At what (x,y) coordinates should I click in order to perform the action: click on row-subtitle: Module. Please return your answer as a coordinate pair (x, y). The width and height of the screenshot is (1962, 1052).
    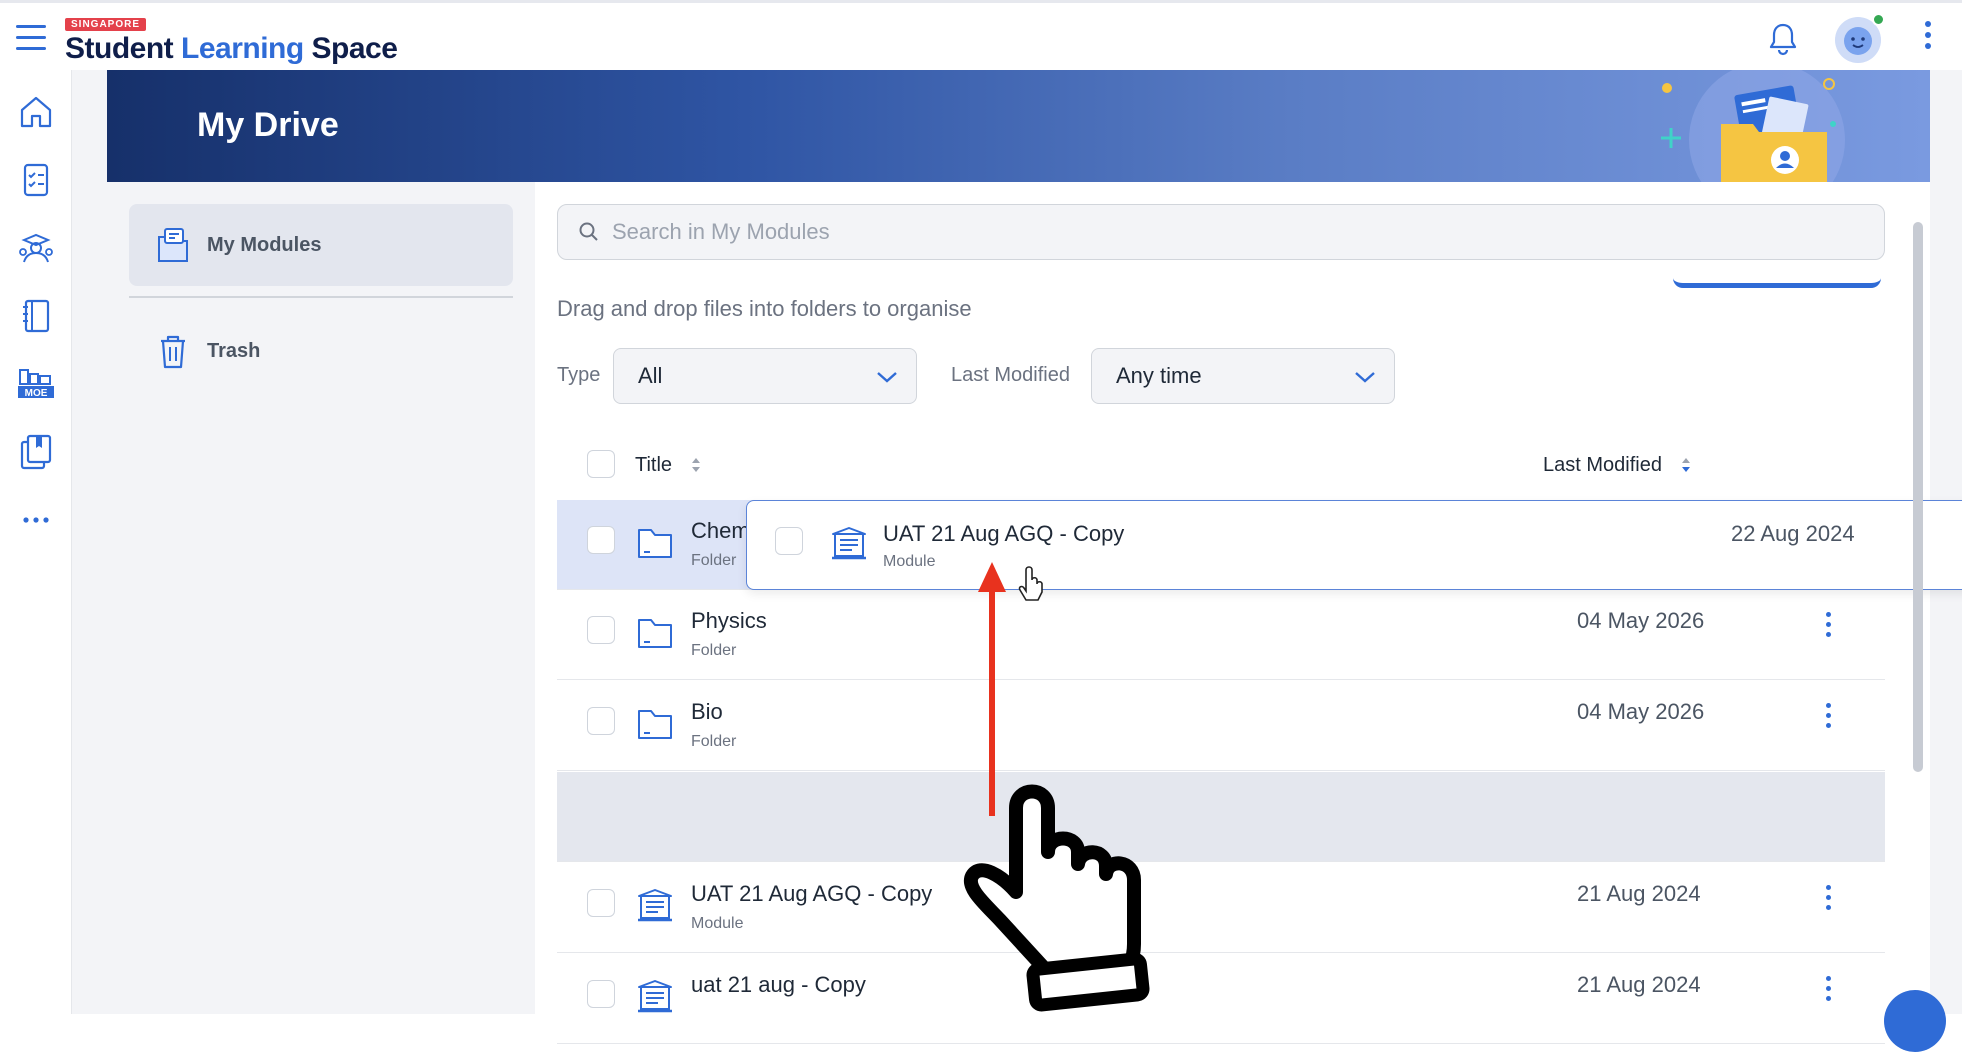
    Looking at the image, I should click on (717, 923).